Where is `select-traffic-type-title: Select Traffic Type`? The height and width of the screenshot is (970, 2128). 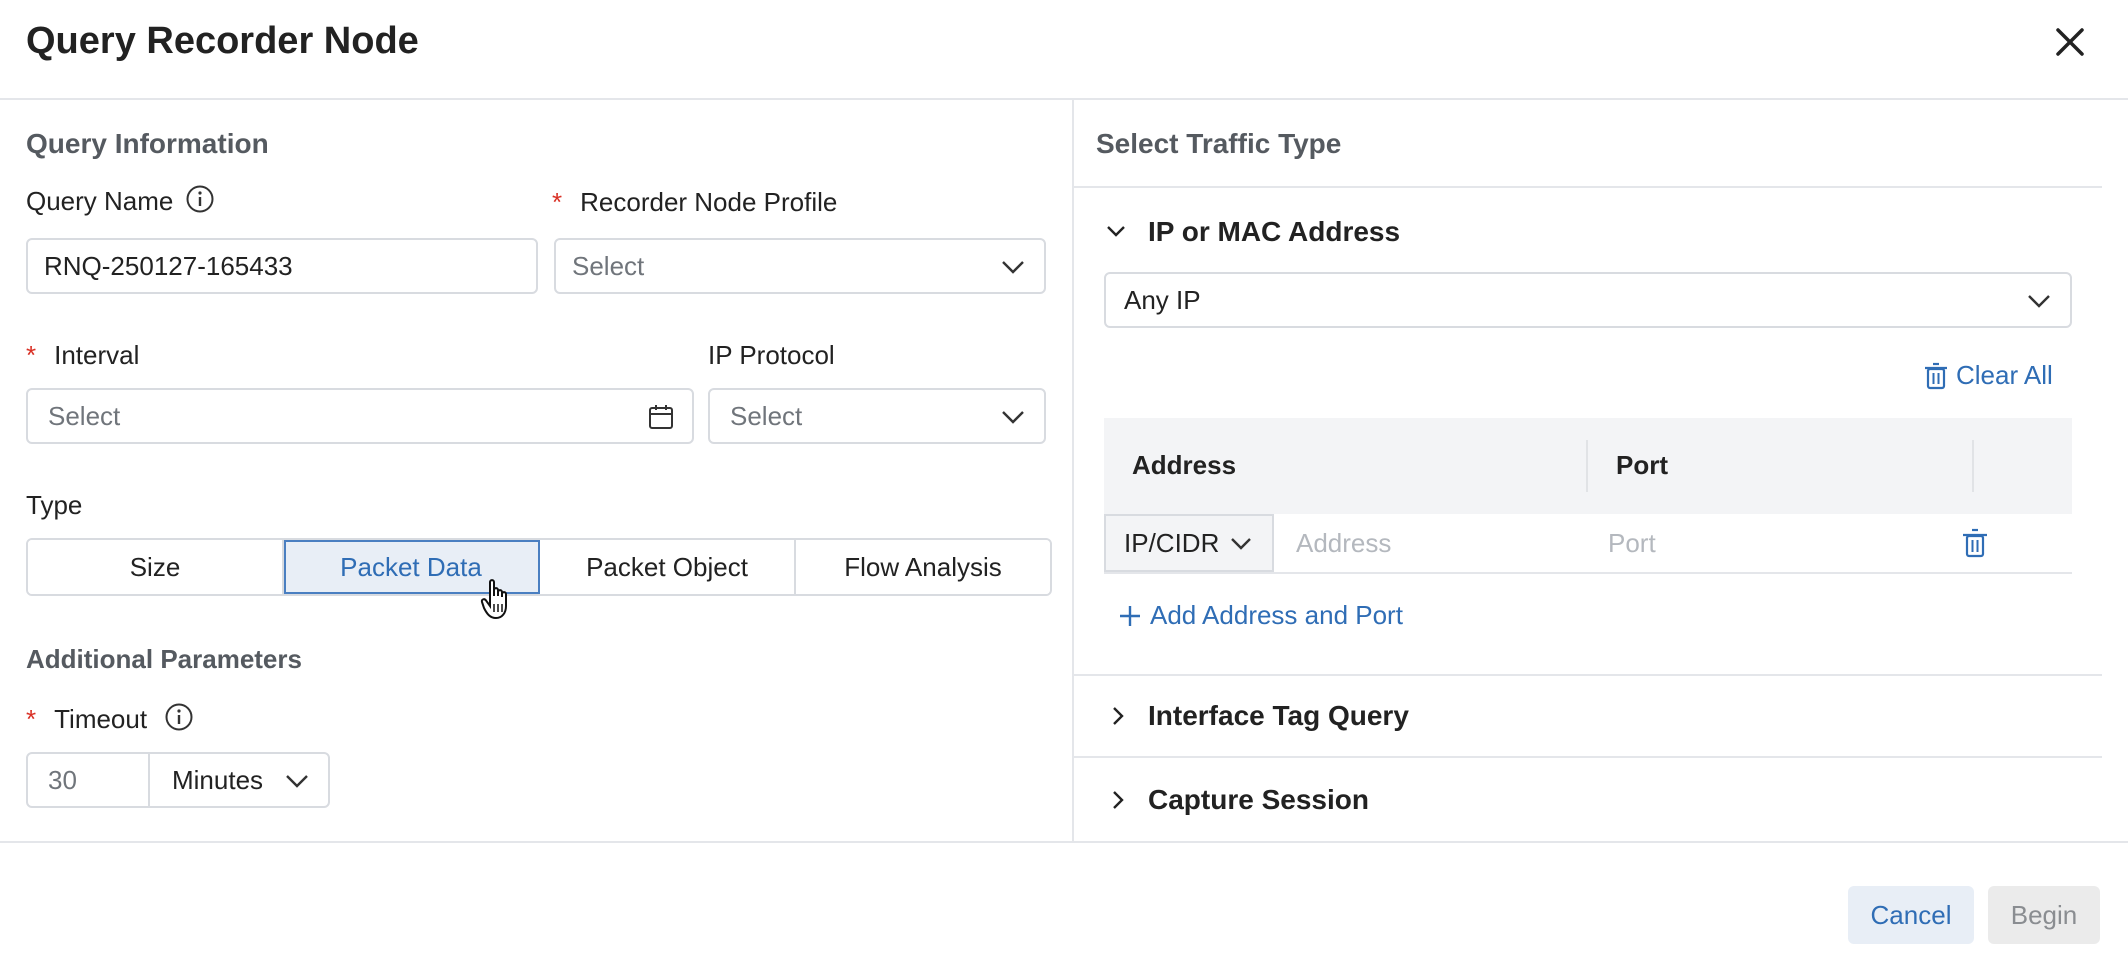
select-traffic-type-title: Select Traffic Type is located at coordinates (1219, 143).